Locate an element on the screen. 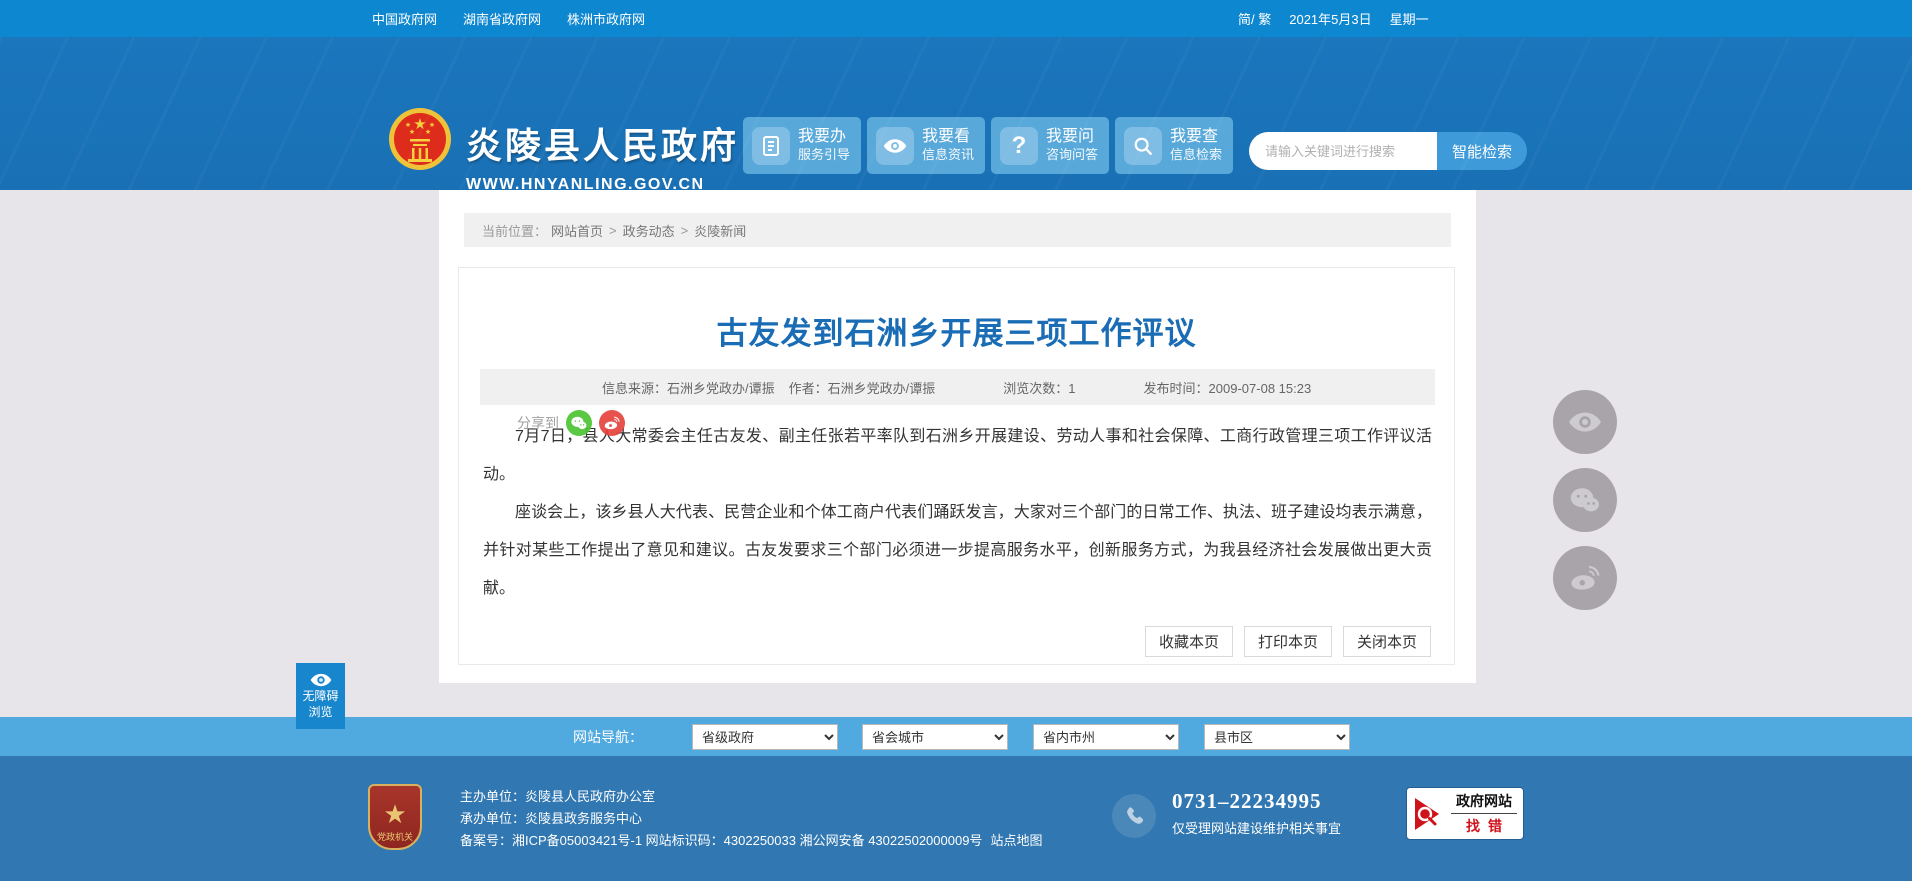  weibo-icon is located at coordinates (1585, 578).